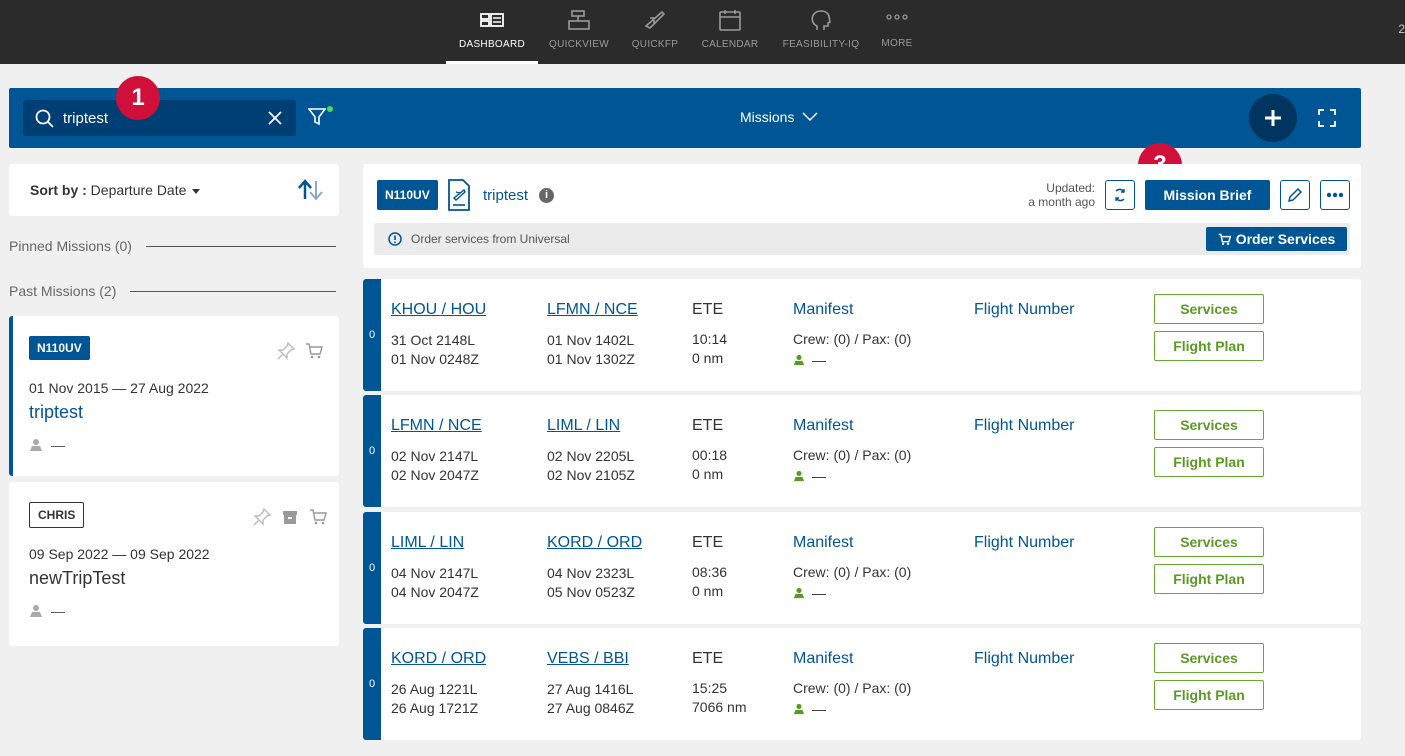 Image resolution: width=1405 pixels, height=756 pixels. What do you see at coordinates (897, 32) in the screenshot?
I see `nav-more: MORE` at bounding box center [897, 32].